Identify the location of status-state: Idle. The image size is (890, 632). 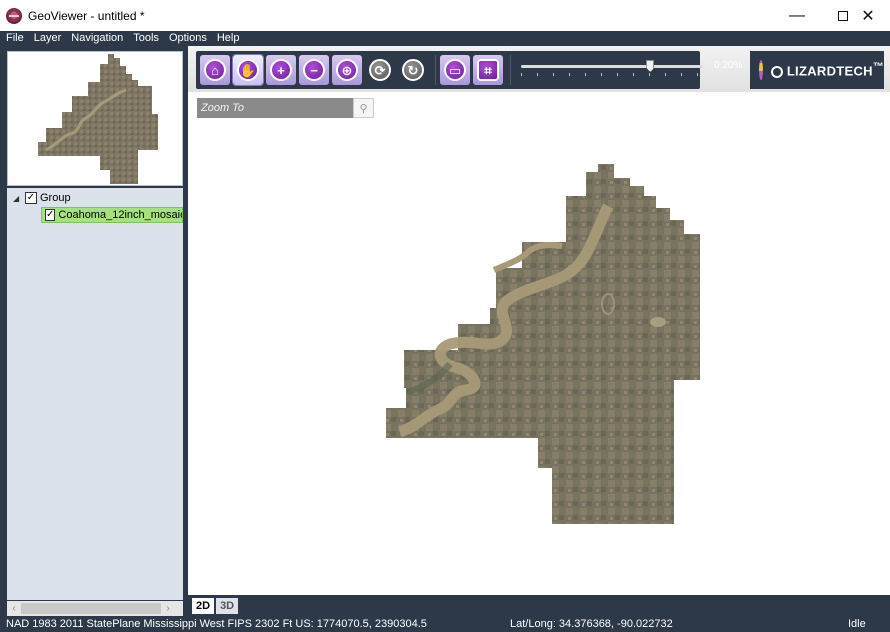
(857, 624).